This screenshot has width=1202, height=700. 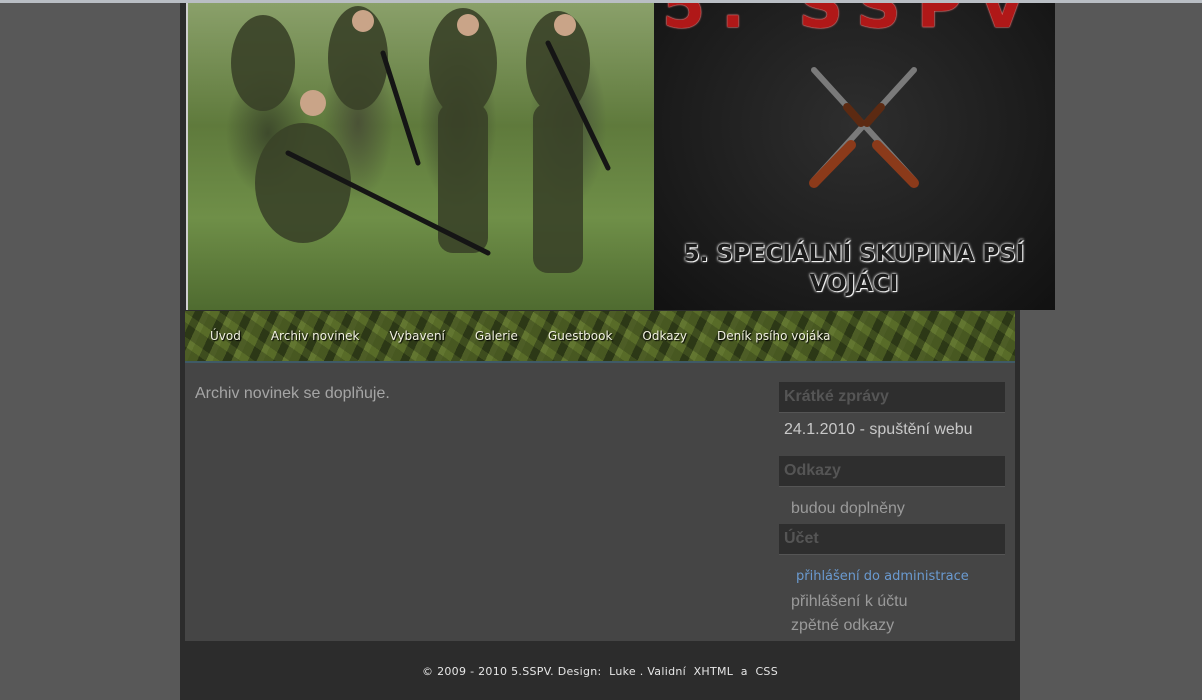 What do you see at coordinates (878, 429) in the screenshot?
I see `sidebar-news-text: 24.1.2010 - spuštění webu` at bounding box center [878, 429].